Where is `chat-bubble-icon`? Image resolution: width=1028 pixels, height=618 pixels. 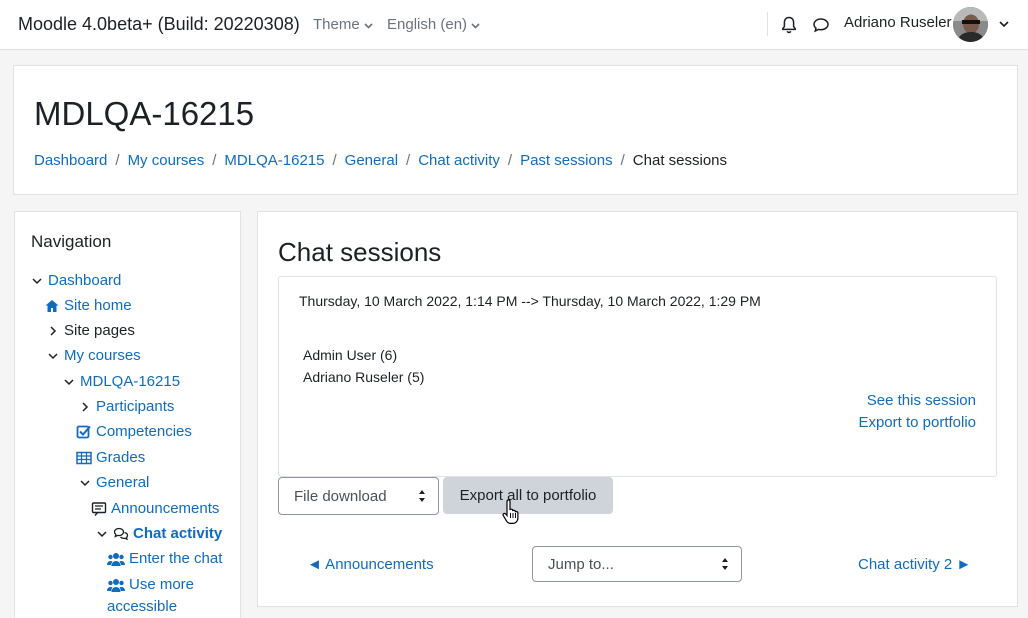
chat-bubble-icon is located at coordinates (821, 25).